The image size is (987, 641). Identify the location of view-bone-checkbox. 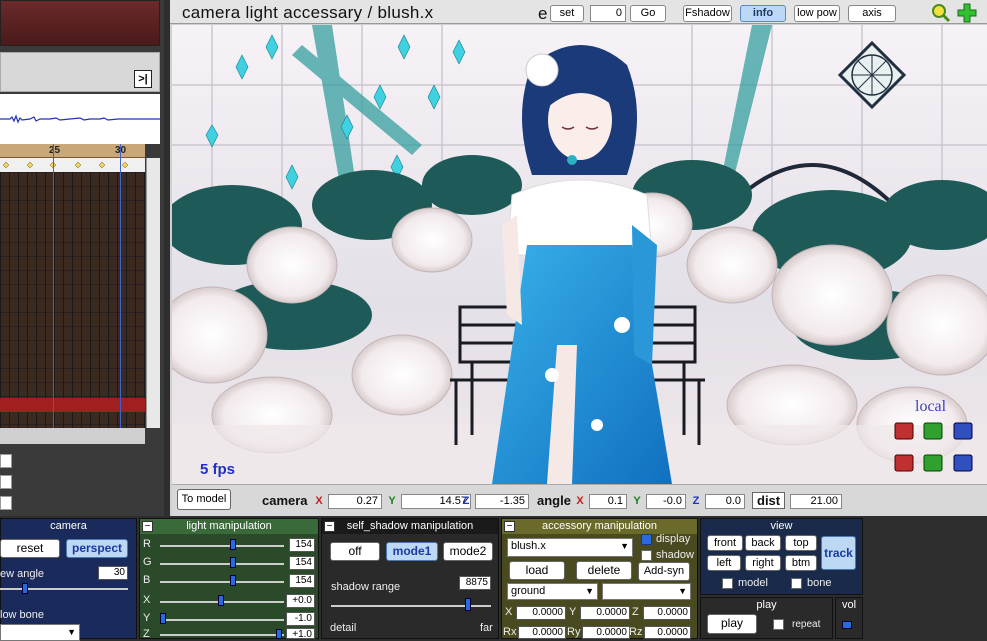
(796, 583).